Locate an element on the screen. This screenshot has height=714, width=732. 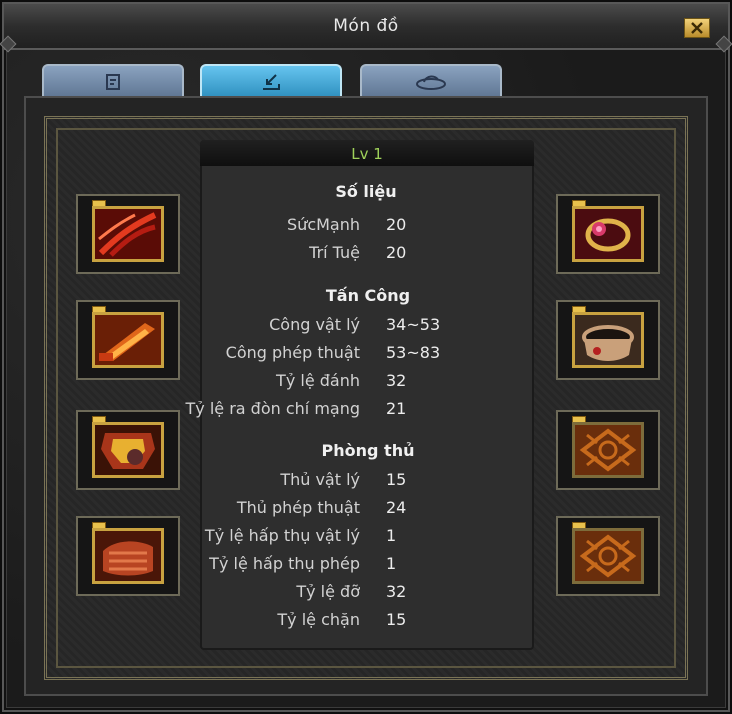
stat-label: Tỷ lệ đánh is located at coordinates (318, 380).